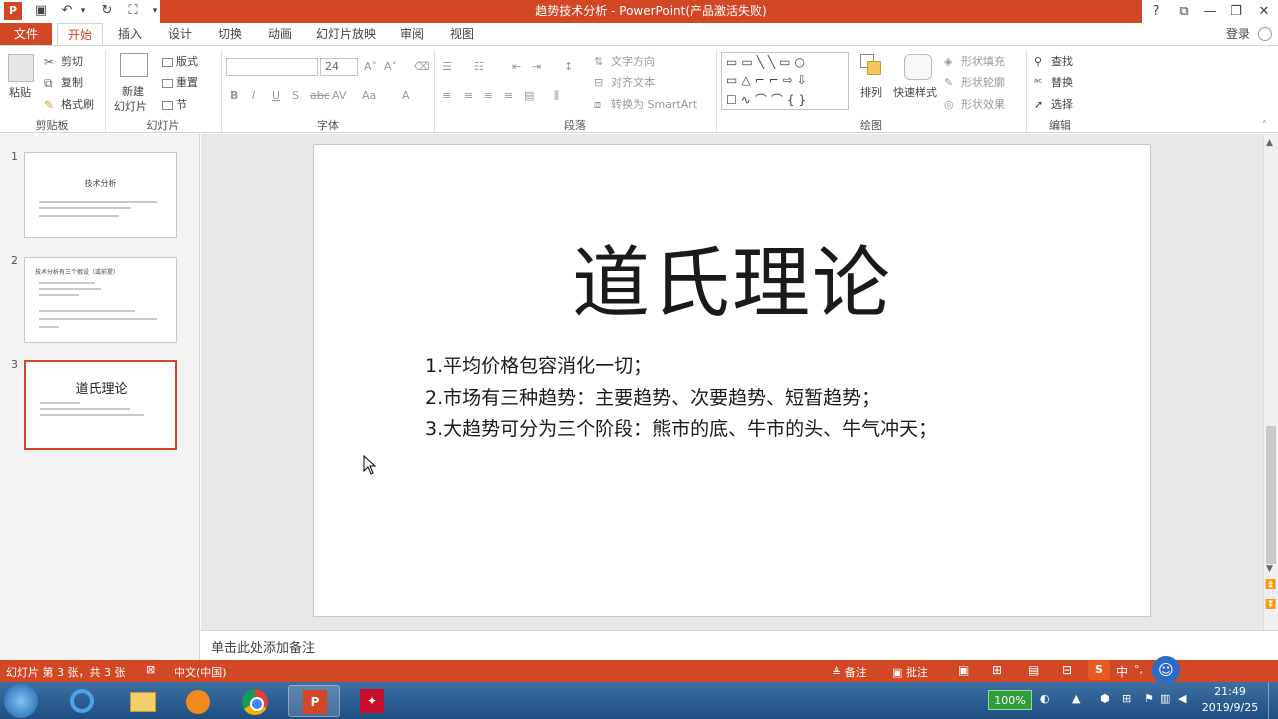  Describe the element at coordinates (1184, 11) in the screenshot. I see `ribbon-display-options-button: ⧉` at that location.